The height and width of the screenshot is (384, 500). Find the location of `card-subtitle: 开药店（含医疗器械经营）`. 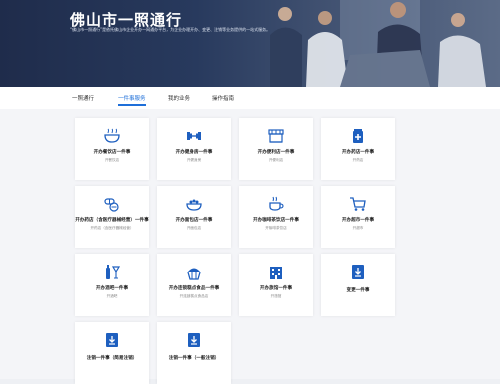

card-subtitle: 开药店（含医疗器械经营） is located at coordinates (112, 228).